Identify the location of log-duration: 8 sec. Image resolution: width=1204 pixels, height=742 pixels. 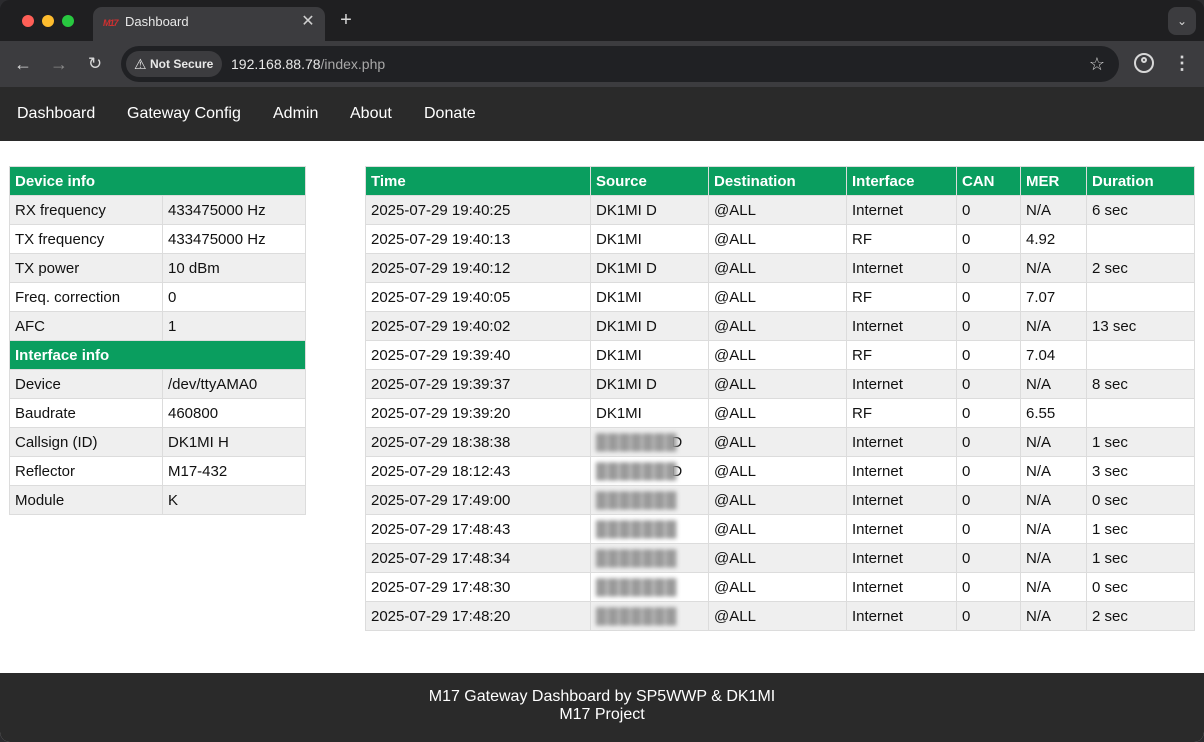
(1140, 384).